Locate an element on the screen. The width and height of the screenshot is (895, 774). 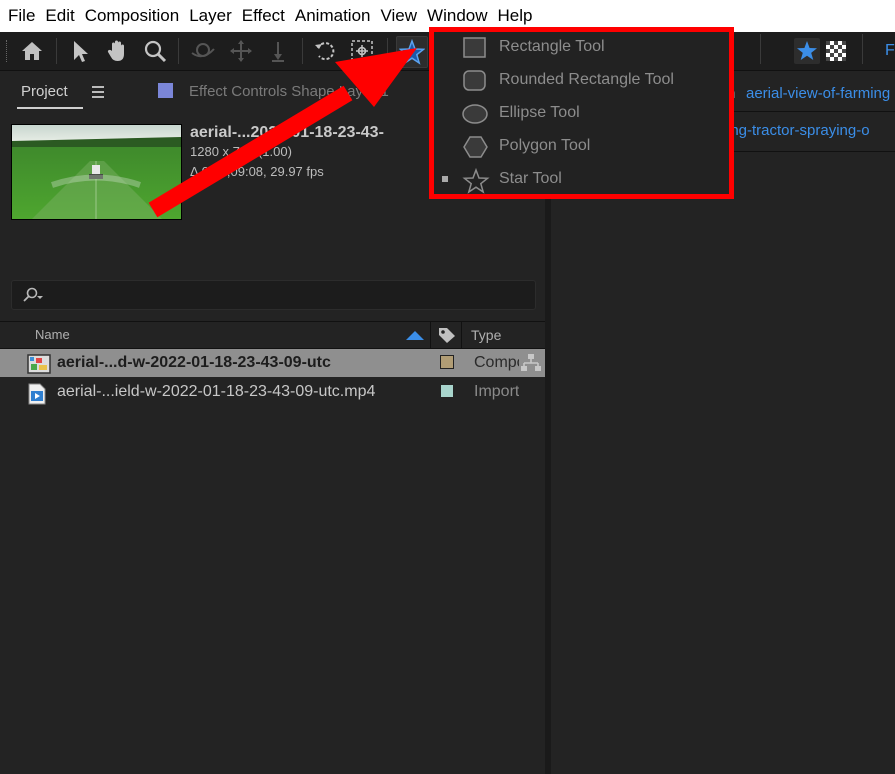
label-tag-icon is located at coordinates (447, 335).